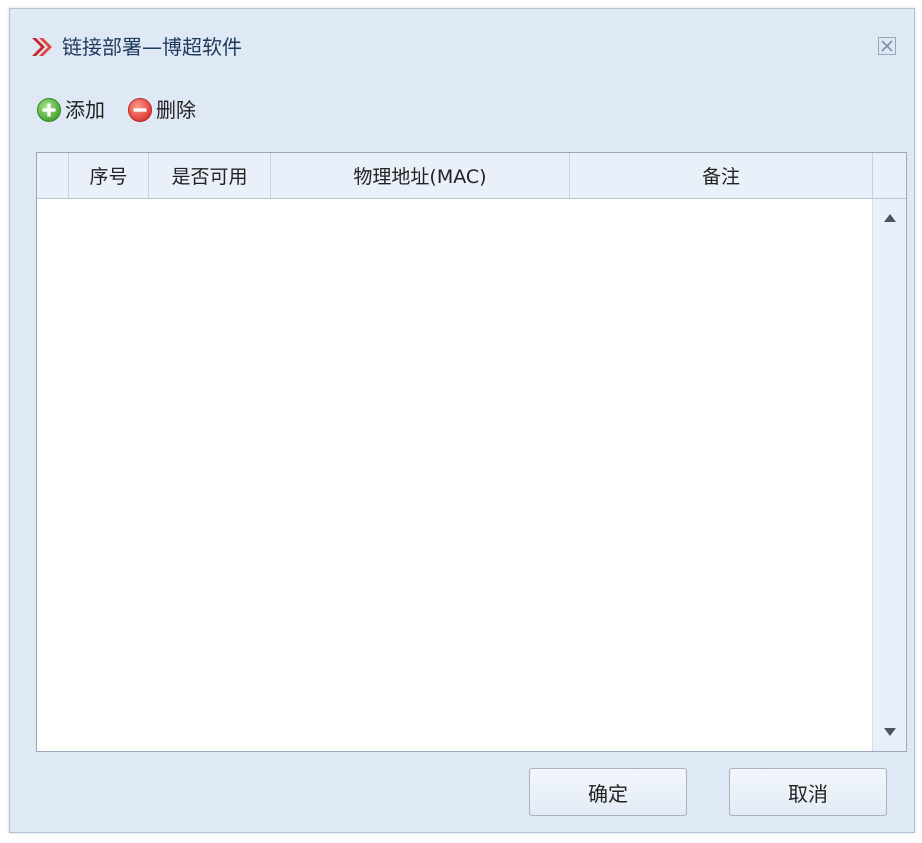 The width and height of the screenshot is (922, 843). What do you see at coordinates (49, 110) in the screenshot?
I see `add-icon` at bounding box center [49, 110].